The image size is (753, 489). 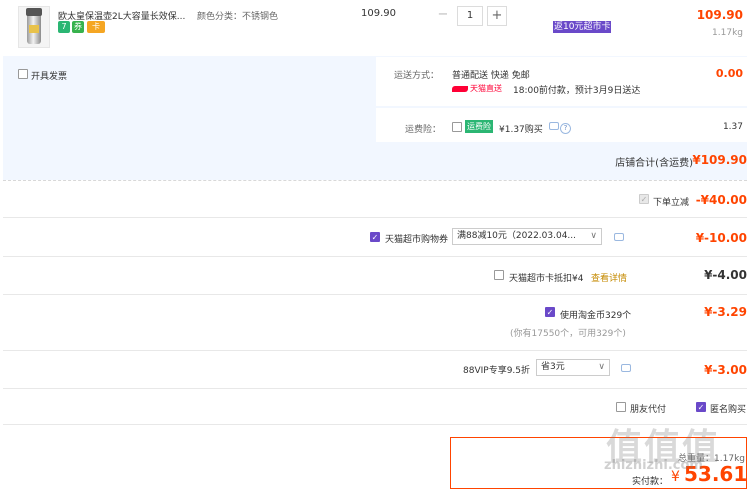 I want to click on supermarket-card-label: 天猫超市卡抵扣¥4, so click(x=546, y=279).